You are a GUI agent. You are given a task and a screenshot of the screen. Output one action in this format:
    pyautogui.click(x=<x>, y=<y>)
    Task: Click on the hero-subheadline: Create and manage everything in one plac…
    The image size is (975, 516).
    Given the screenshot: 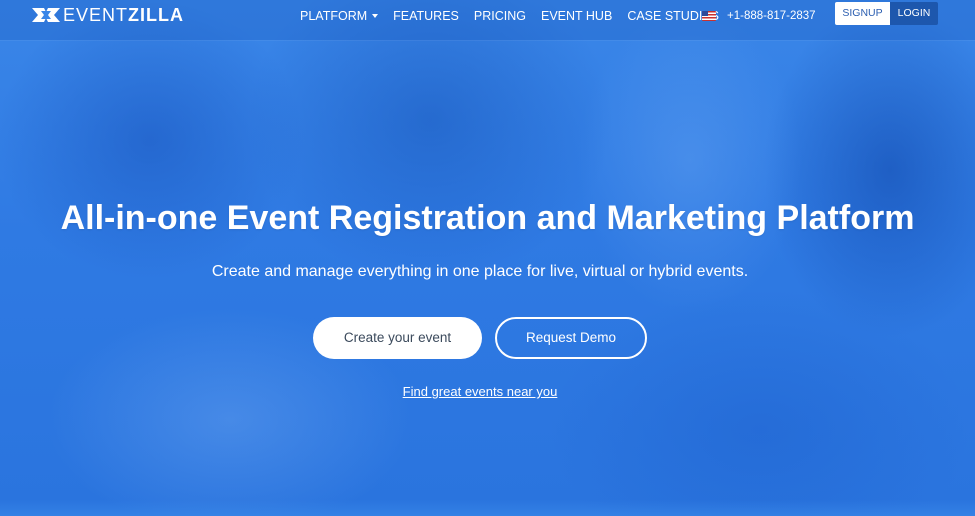 What is the action you would take?
    pyautogui.click(x=480, y=271)
    